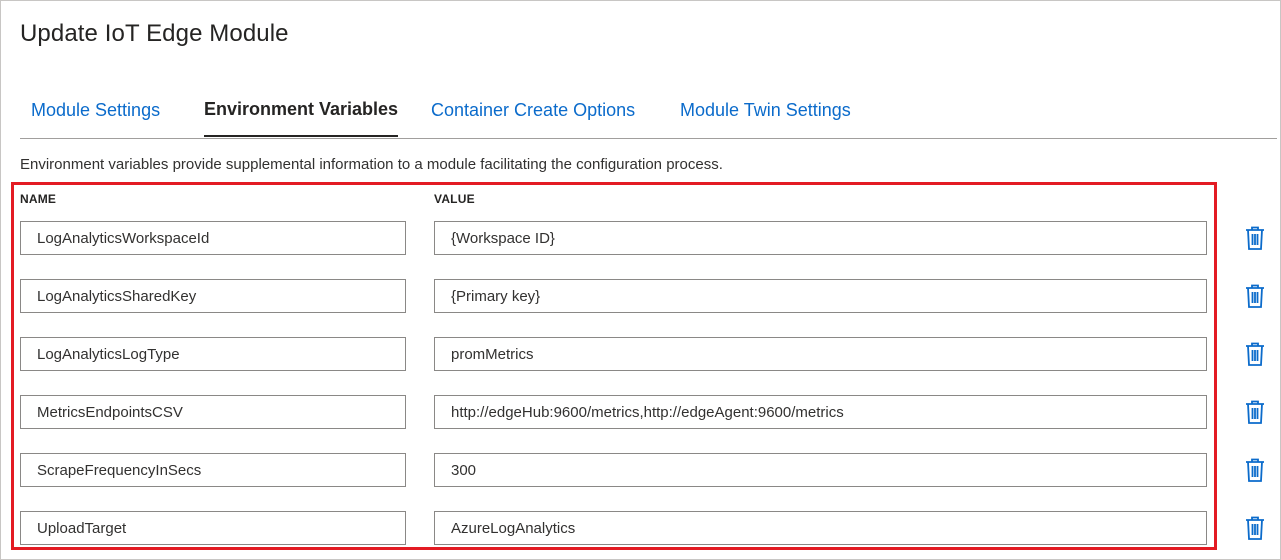  Describe the element at coordinates (301, 118) in the screenshot. I see `tab-environment-variables: Environment Variables` at that location.